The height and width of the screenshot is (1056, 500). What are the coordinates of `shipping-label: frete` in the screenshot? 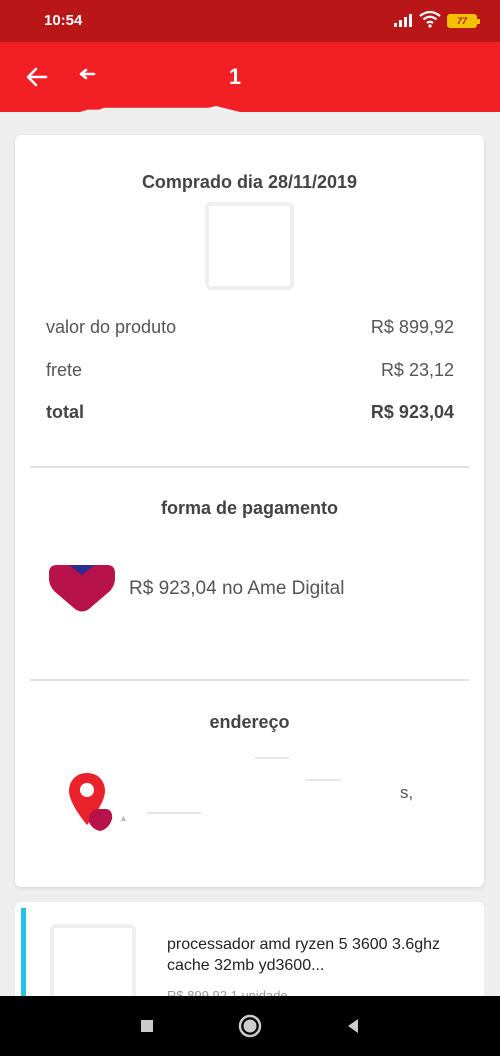 It's located at (64, 370).